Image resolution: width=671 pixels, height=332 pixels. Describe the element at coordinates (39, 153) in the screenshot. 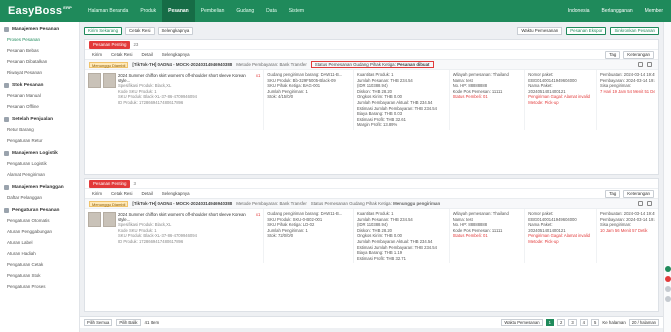

I see `sidebar-group: Manajemen Logistik` at that location.